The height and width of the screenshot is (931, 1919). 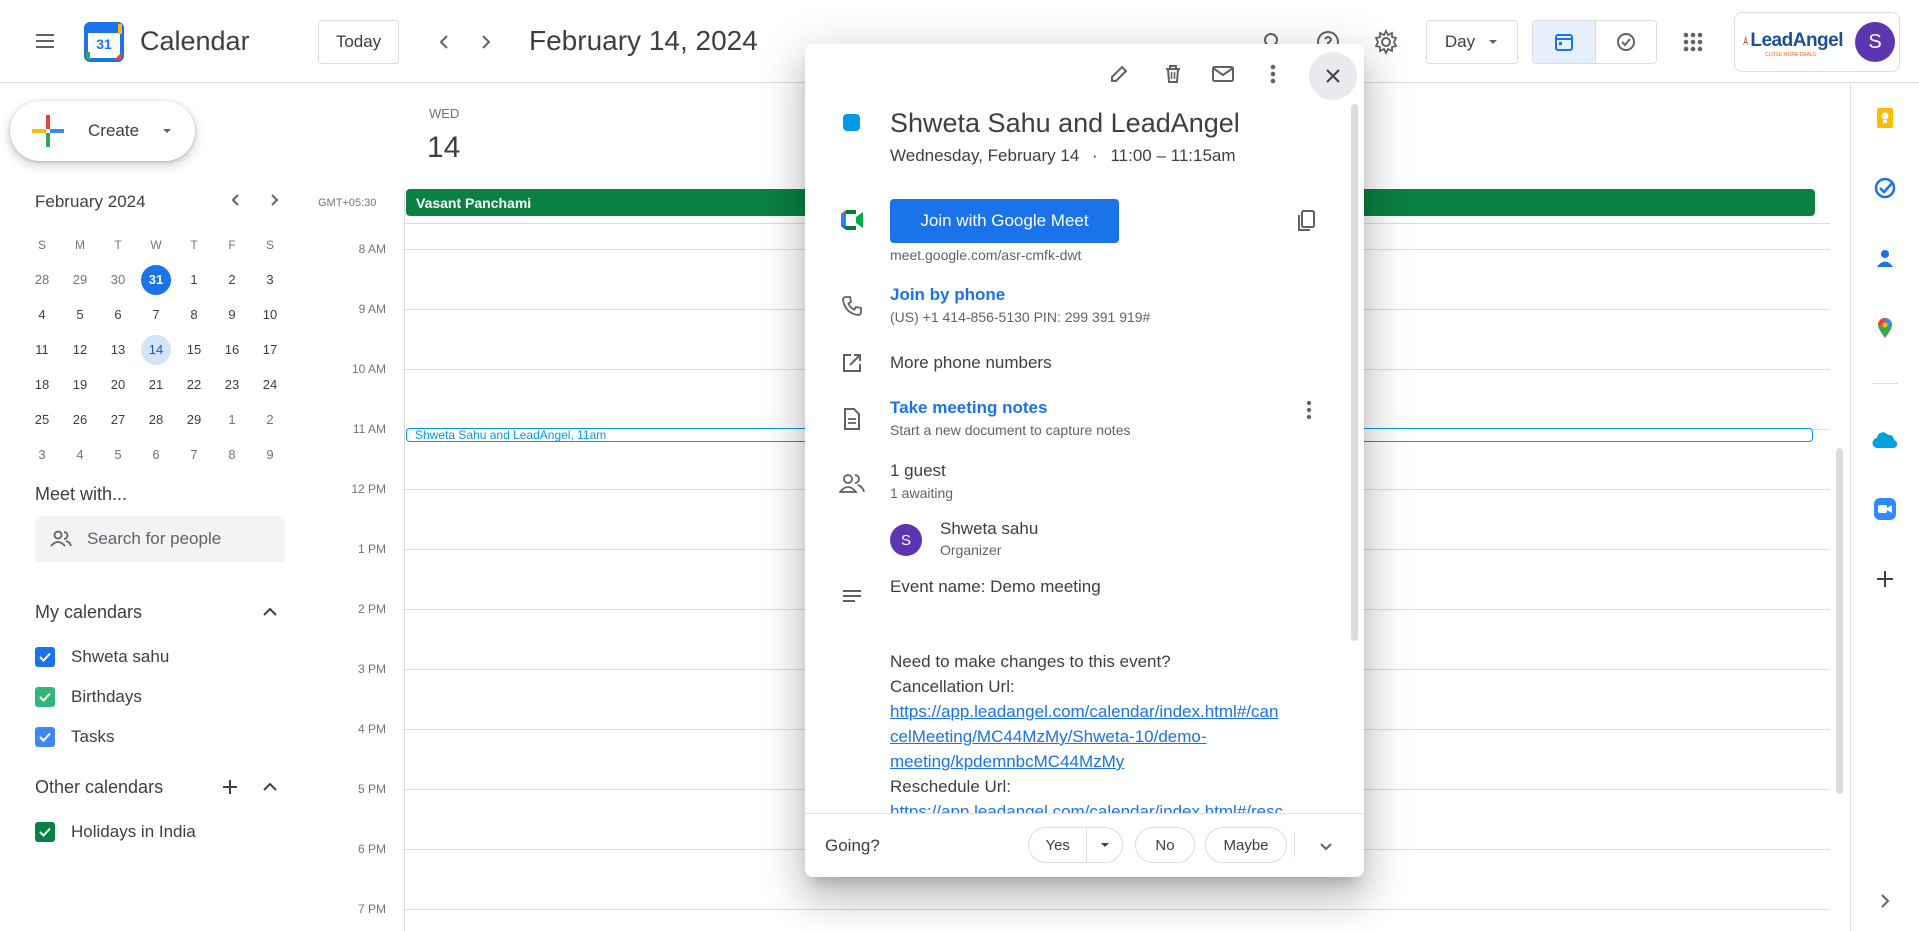 I want to click on rsvp-maybe-button: Maybe, so click(x=1246, y=845).